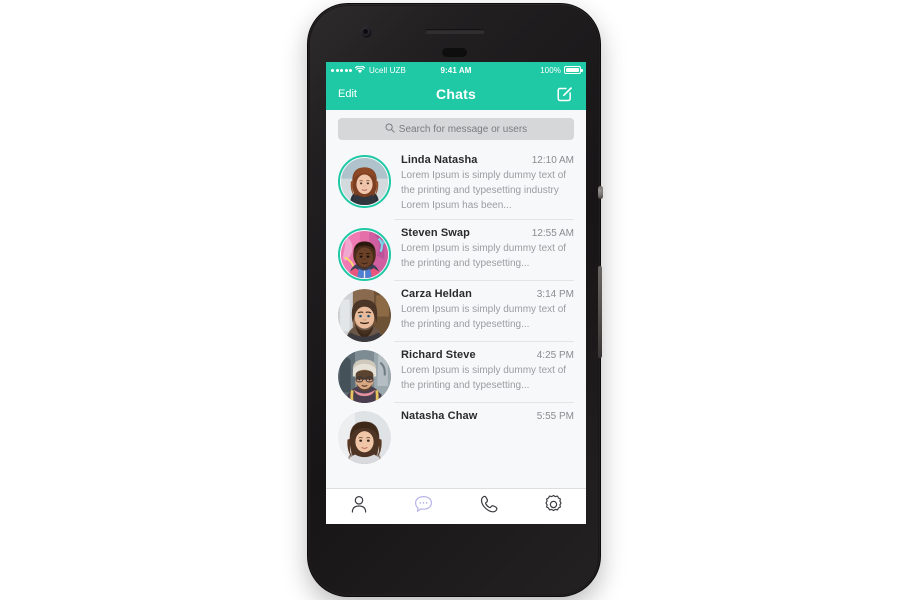 The height and width of the screenshot is (600, 900). What do you see at coordinates (487, 160) in the screenshot?
I see `chat-row-header: Linda Natasha 12:10 AM` at bounding box center [487, 160].